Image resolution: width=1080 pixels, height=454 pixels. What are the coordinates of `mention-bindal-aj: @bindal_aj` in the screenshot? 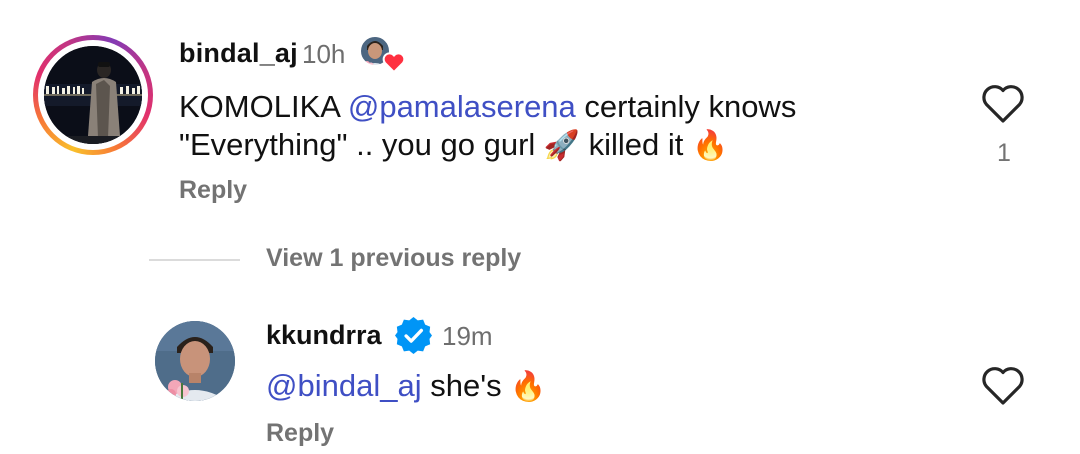 It's located at (344, 385).